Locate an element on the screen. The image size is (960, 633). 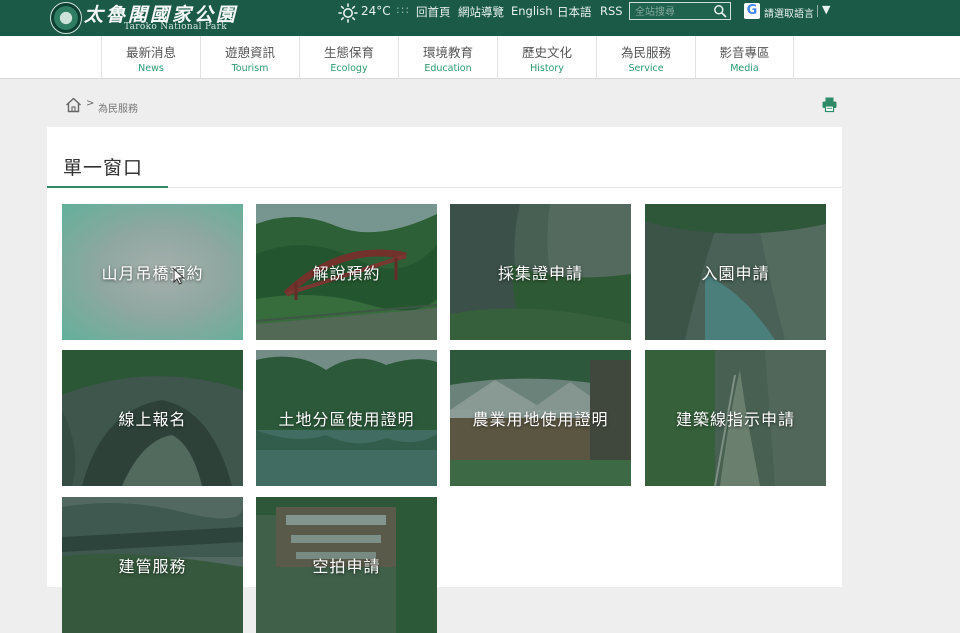
service-tile-construction-management: 建管服務 is located at coordinates (152, 565).